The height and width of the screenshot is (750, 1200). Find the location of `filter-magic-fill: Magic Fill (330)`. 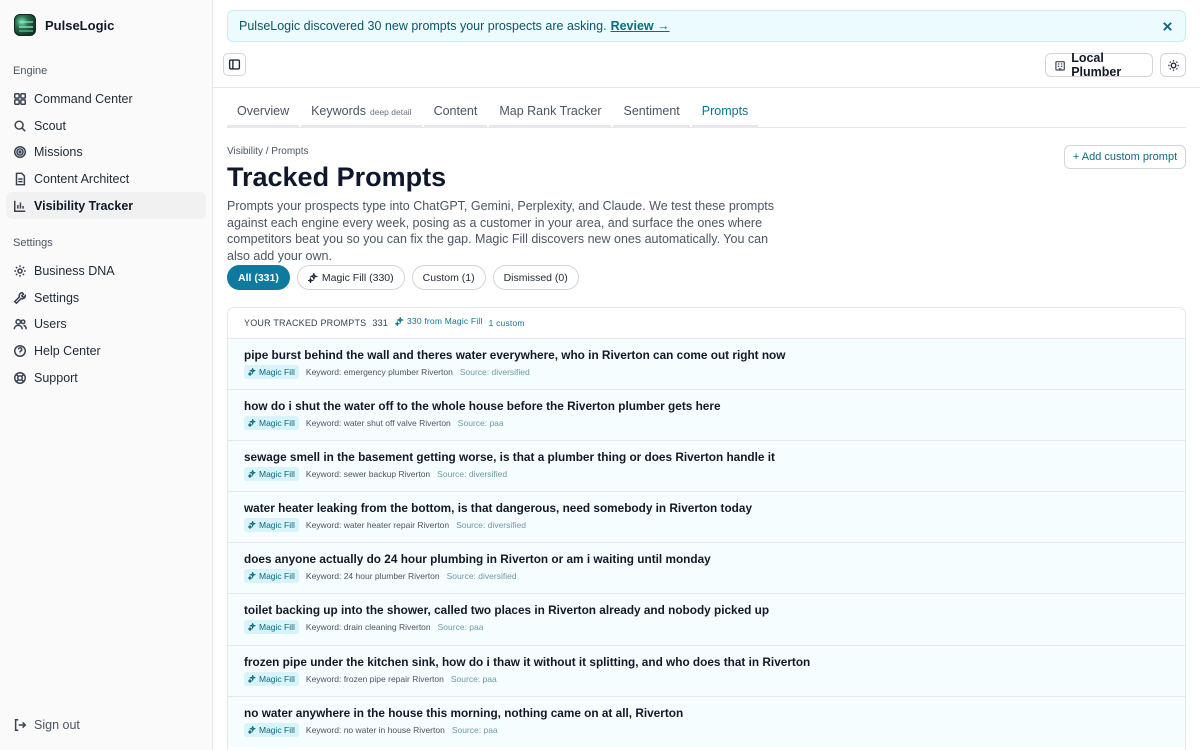

filter-magic-fill: Magic Fill (330) is located at coordinates (350, 277).